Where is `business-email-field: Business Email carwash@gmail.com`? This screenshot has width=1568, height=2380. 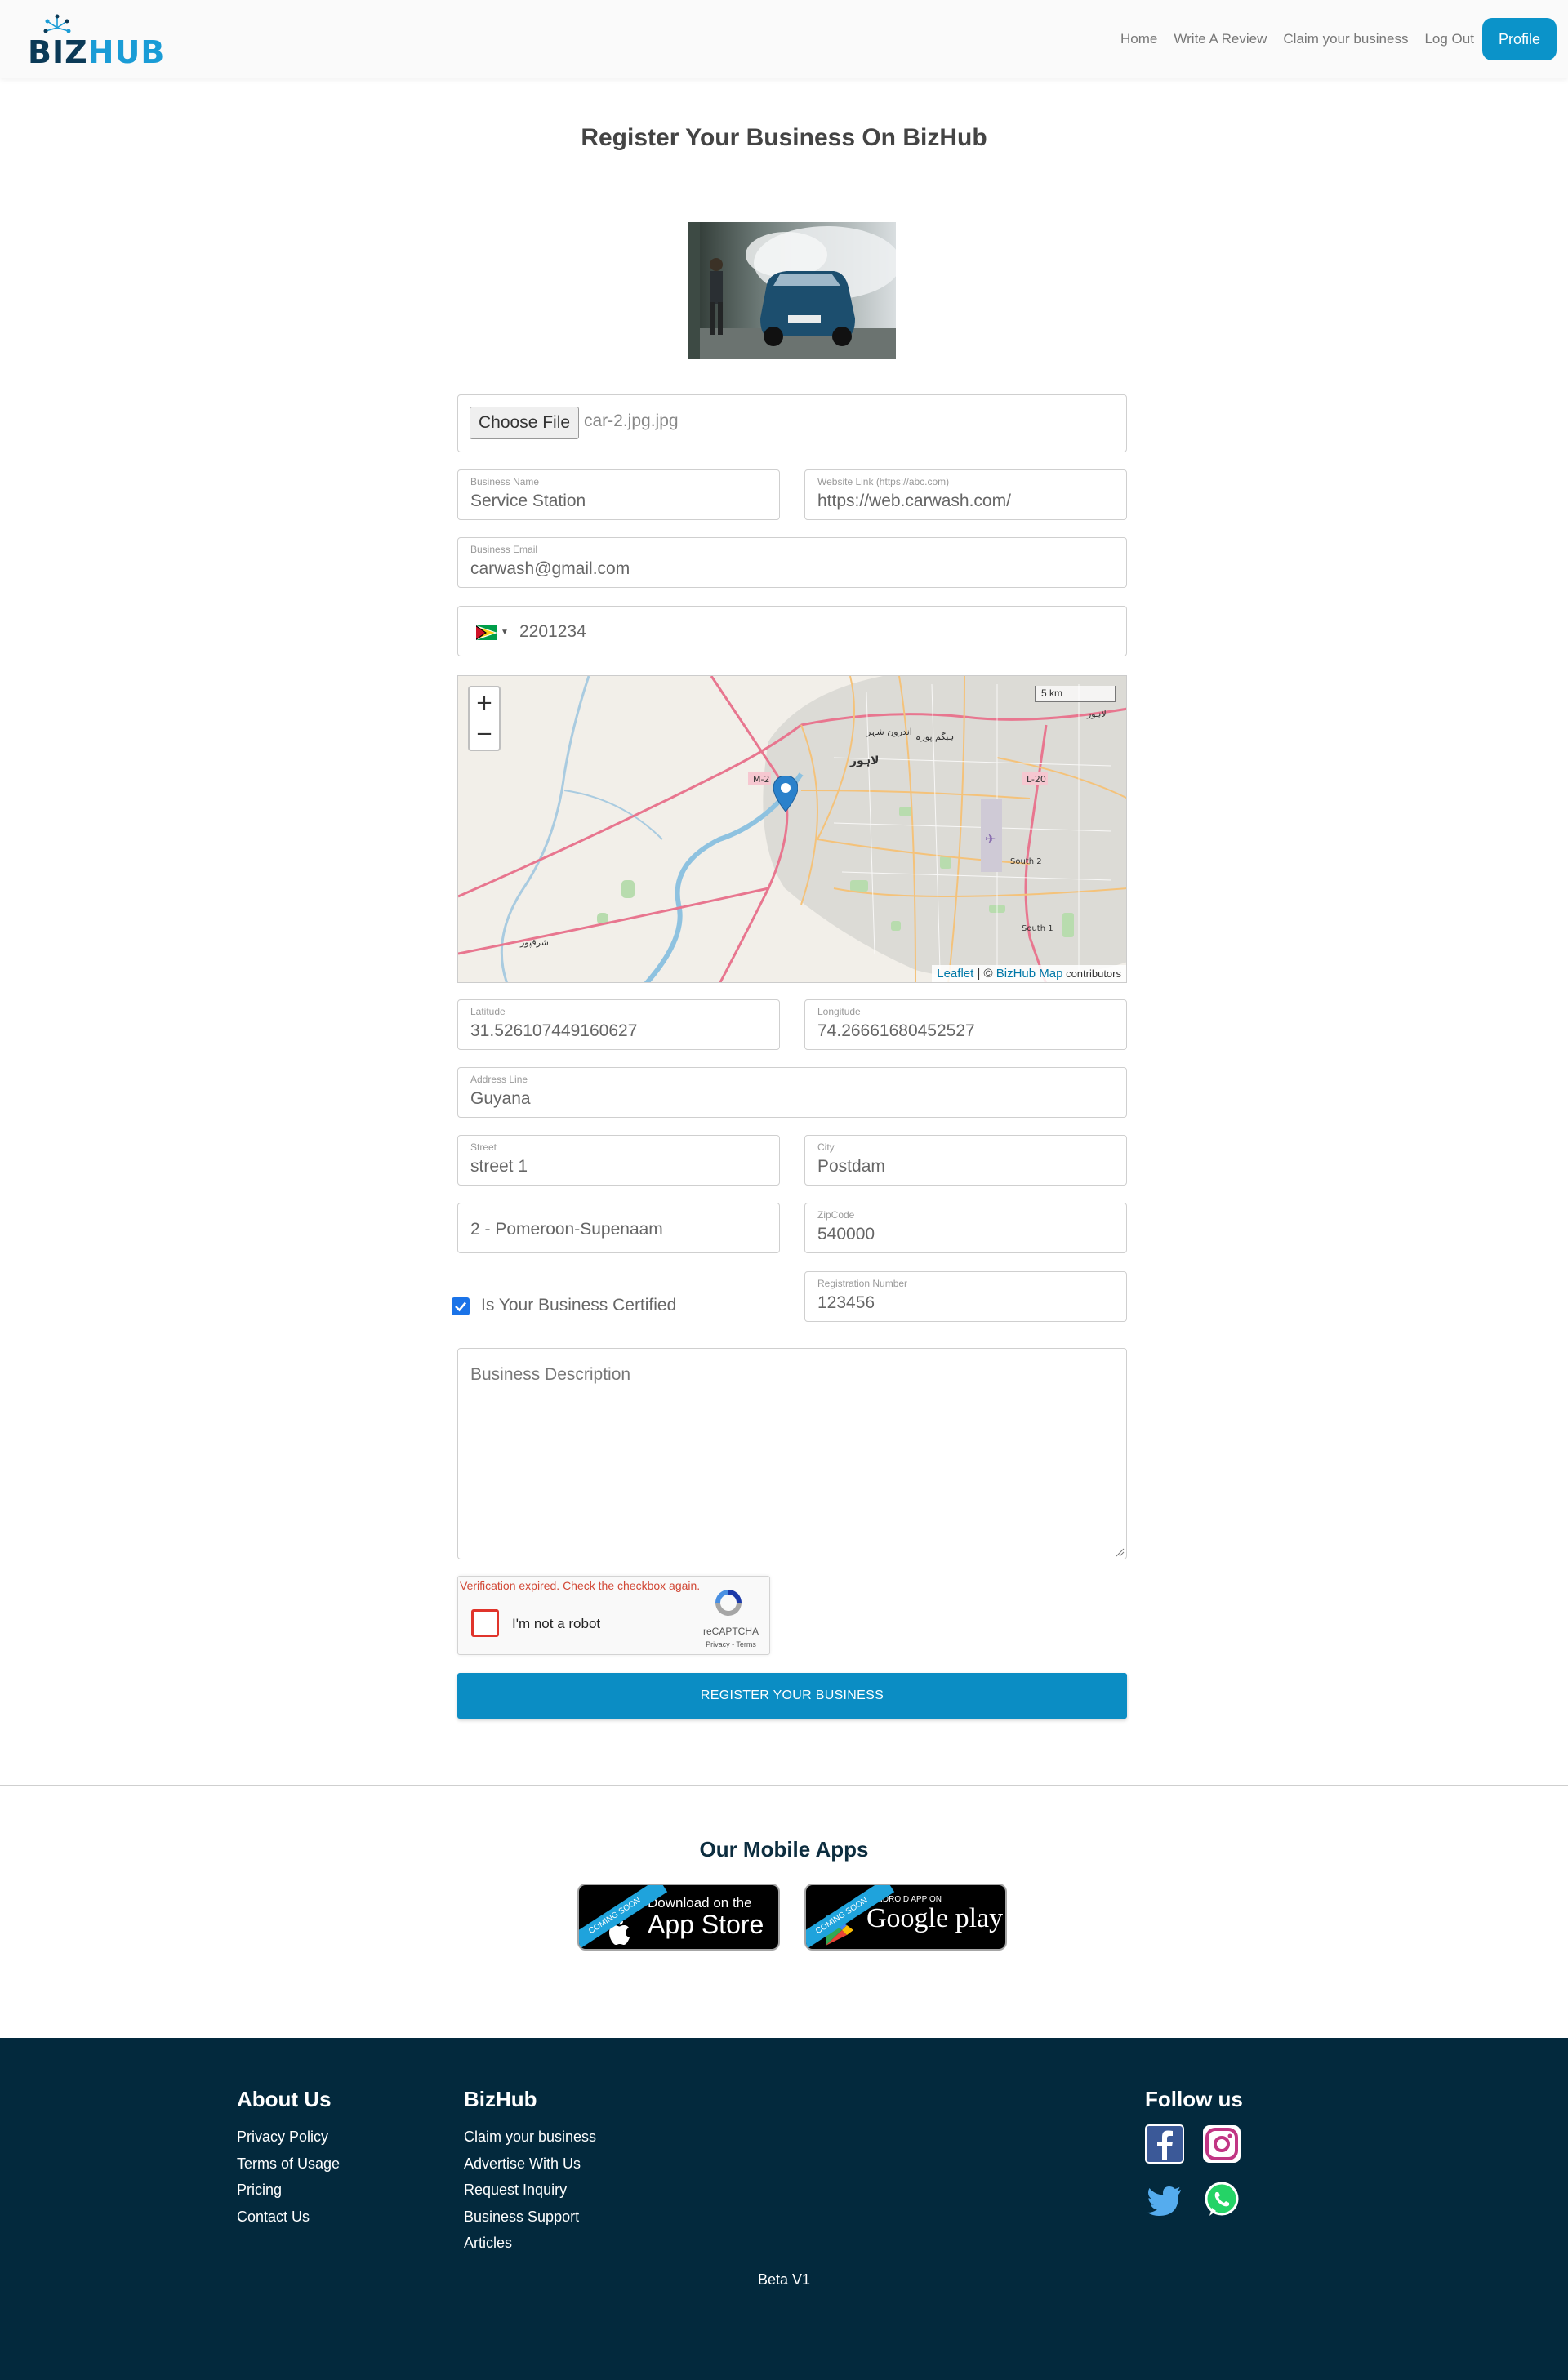 business-email-field: Business Email carwash@gmail.com is located at coordinates (792, 562).